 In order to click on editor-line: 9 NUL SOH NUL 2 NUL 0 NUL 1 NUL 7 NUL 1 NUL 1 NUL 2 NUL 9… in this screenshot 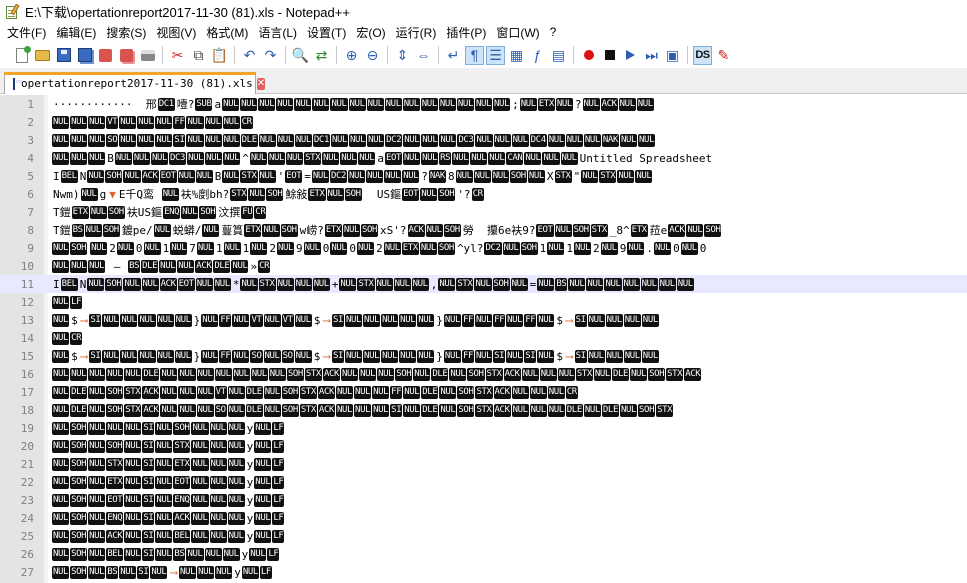, I will do `click(483, 248)`.